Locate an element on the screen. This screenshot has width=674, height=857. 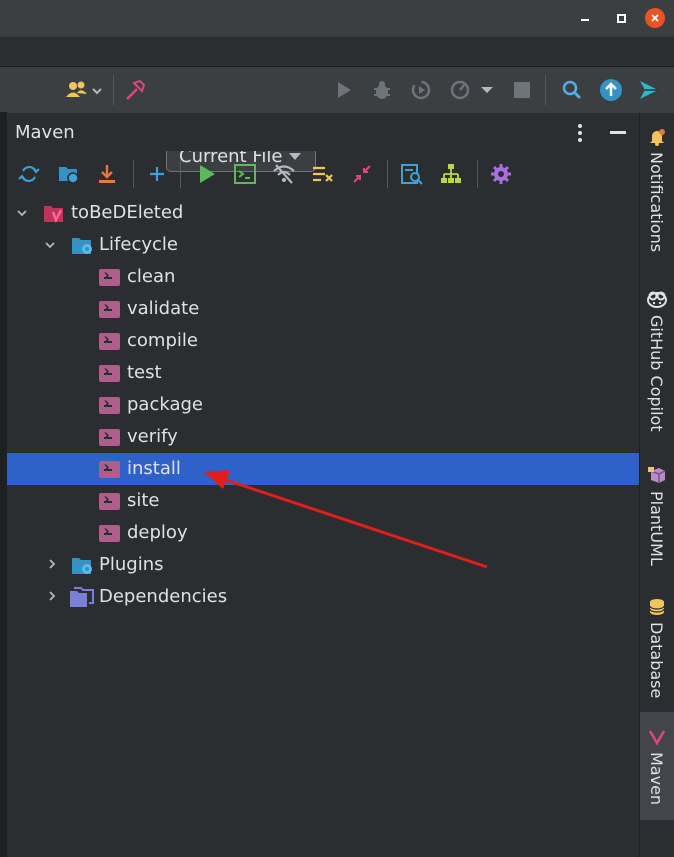
tab-label: Maven is located at coordinates (656, 779).